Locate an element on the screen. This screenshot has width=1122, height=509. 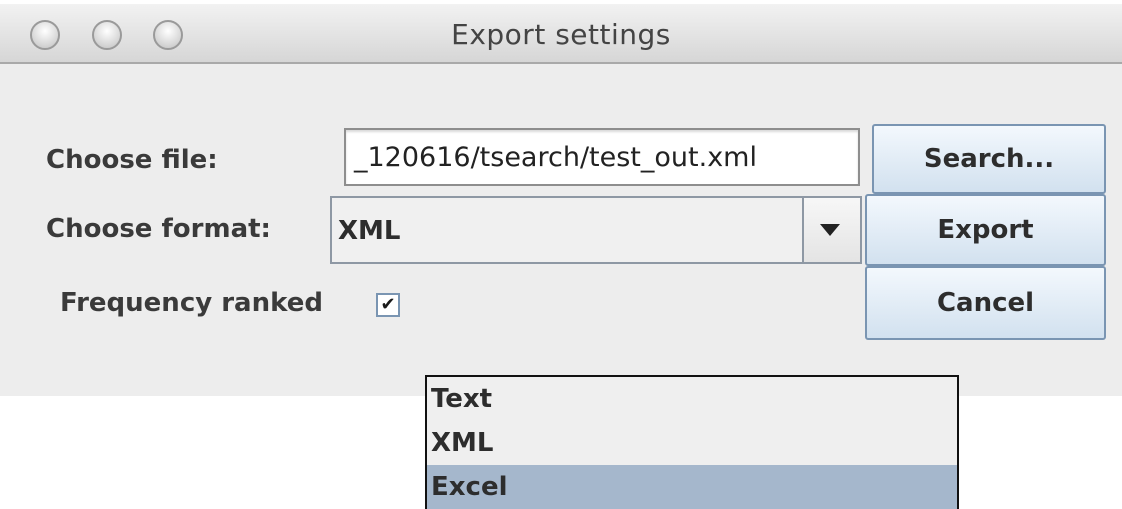
format-select: XML is located at coordinates (596, 230).